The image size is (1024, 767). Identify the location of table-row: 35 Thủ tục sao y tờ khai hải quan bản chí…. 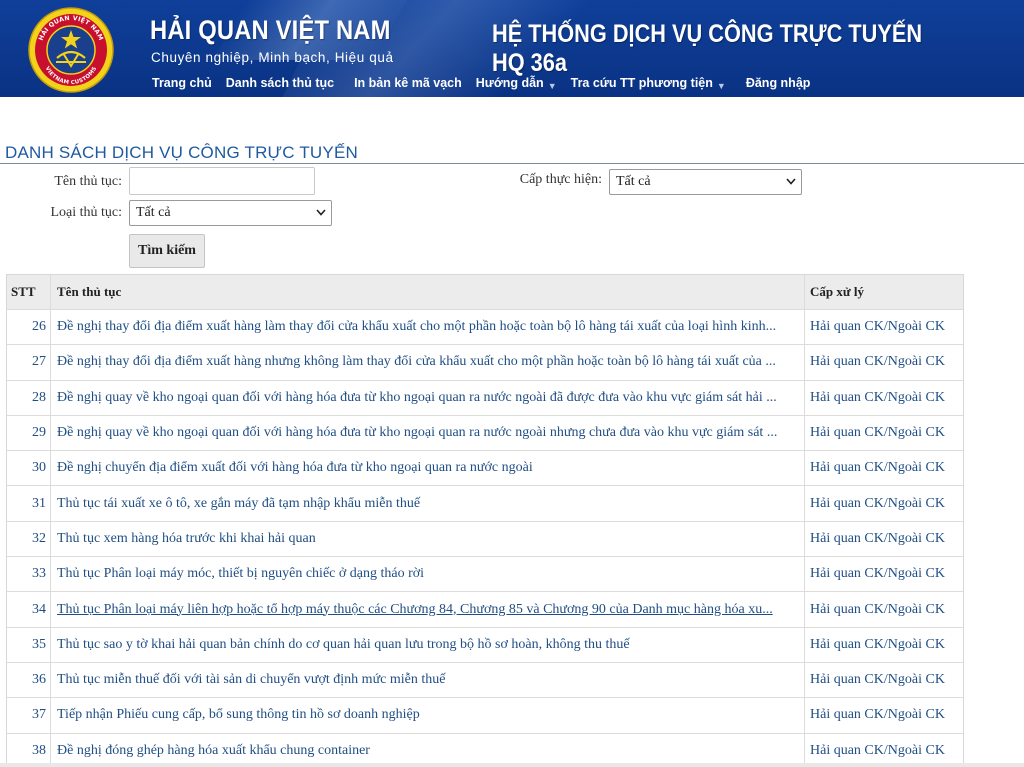
(485, 645).